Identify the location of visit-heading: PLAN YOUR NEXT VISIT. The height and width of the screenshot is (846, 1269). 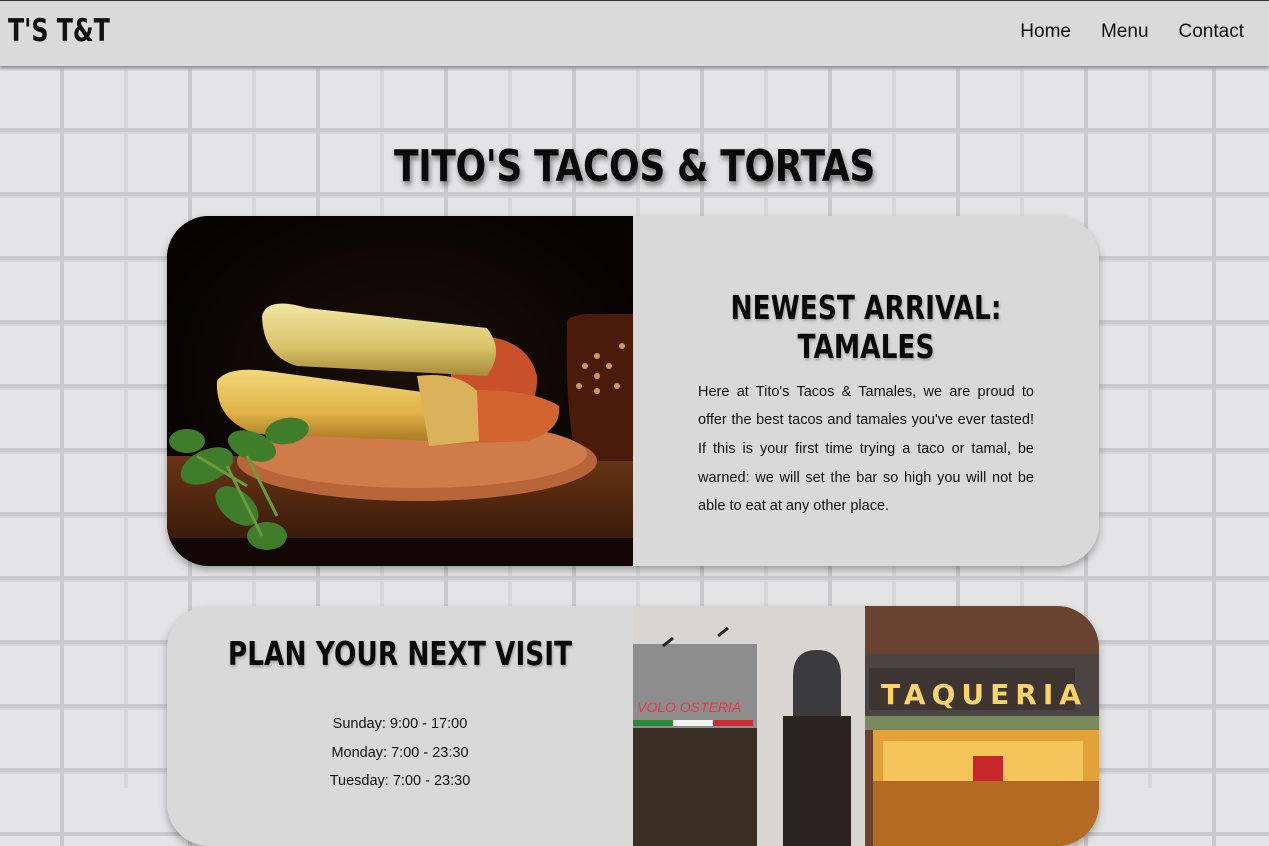
(400, 653).